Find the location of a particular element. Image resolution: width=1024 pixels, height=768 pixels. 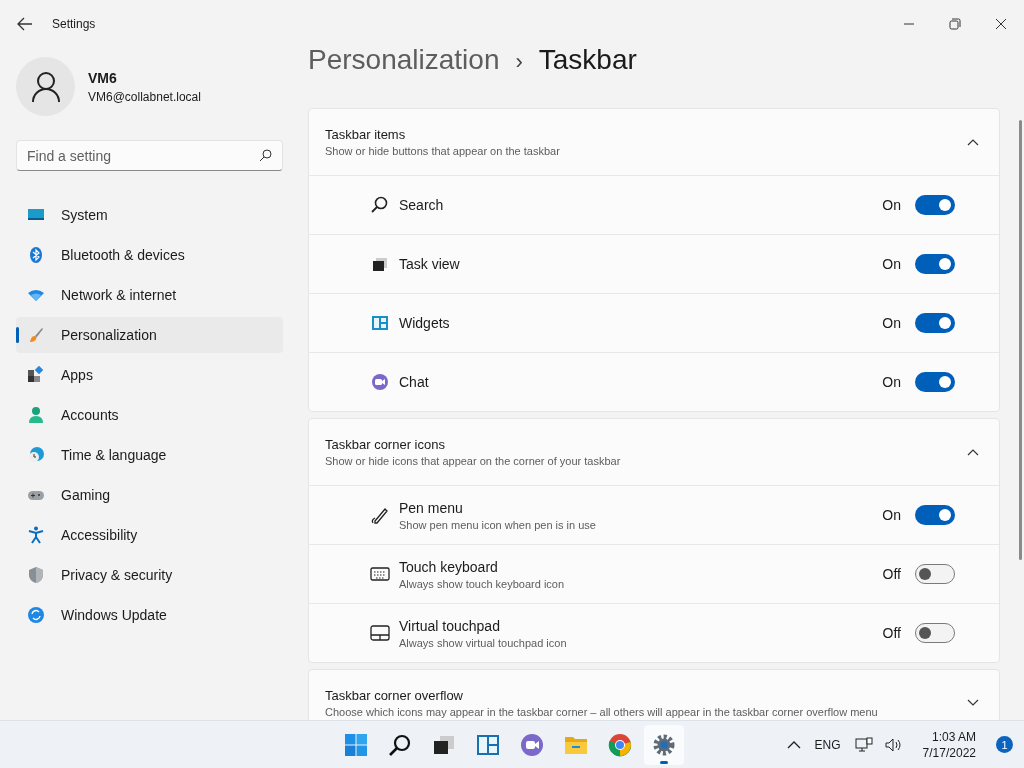

keyboard-icon is located at coordinates (380, 574).